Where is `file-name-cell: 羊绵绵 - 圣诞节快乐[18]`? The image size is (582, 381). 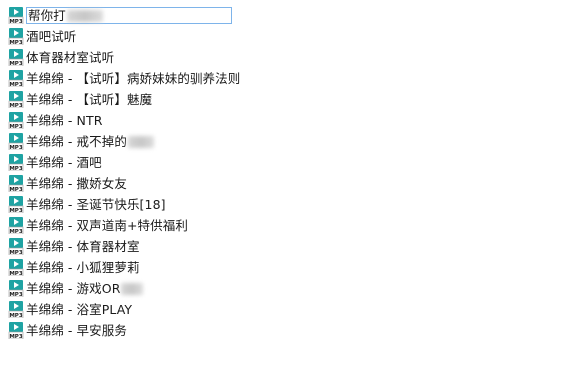
file-name-cell: 羊绵绵 - 圣诞节快乐[18] is located at coordinates (96, 204).